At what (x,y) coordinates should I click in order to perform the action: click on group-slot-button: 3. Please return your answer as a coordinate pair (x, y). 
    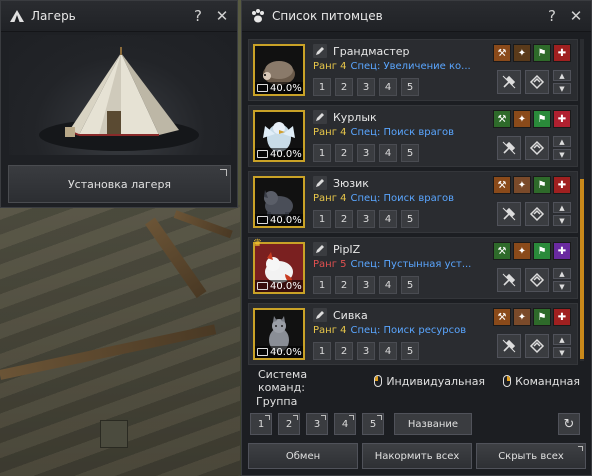
    Looking at the image, I should click on (317, 424).